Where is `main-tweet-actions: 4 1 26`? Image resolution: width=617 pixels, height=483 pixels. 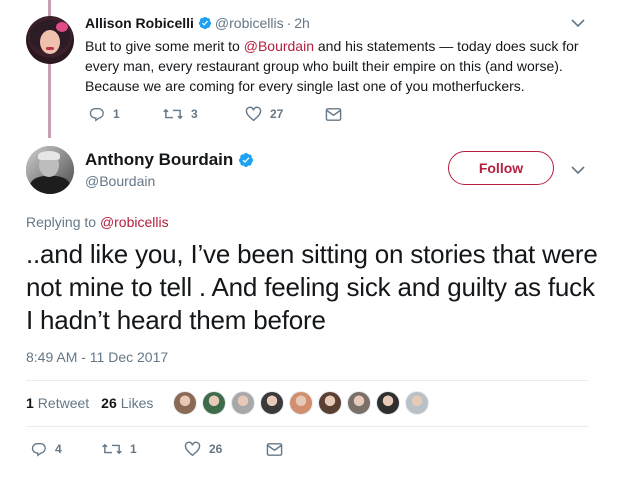 main-tweet-actions: 4 1 26 is located at coordinates (156, 449).